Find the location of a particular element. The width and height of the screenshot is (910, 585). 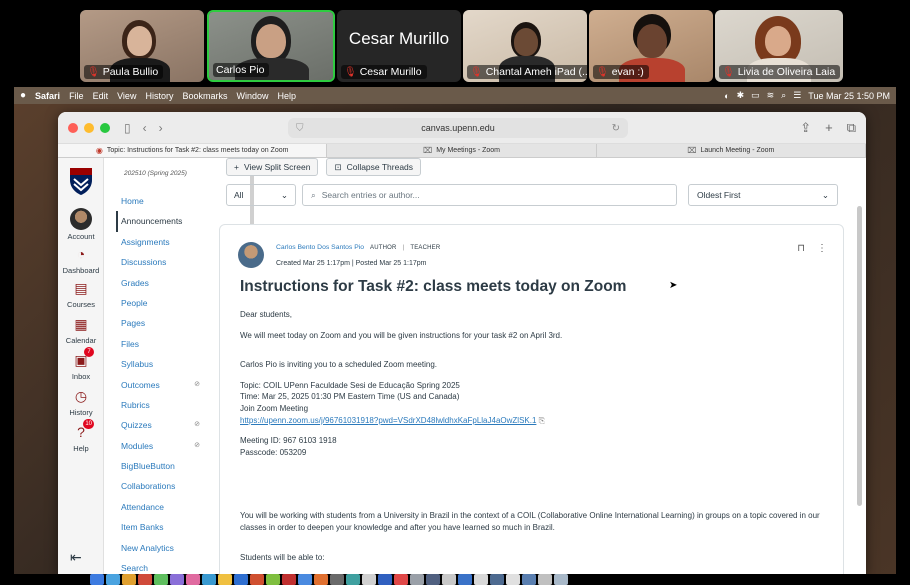

course-nav-item-item-banks: Item Banks is located at coordinates (162, 527).